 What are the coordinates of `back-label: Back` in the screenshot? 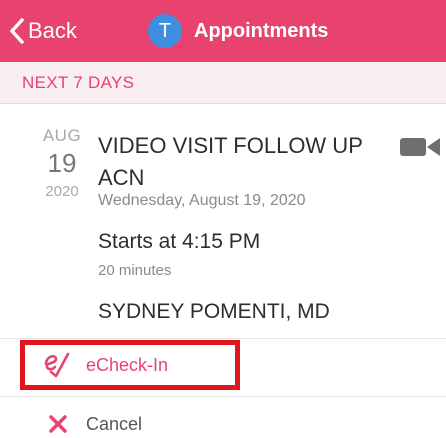 It's located at (52, 30).